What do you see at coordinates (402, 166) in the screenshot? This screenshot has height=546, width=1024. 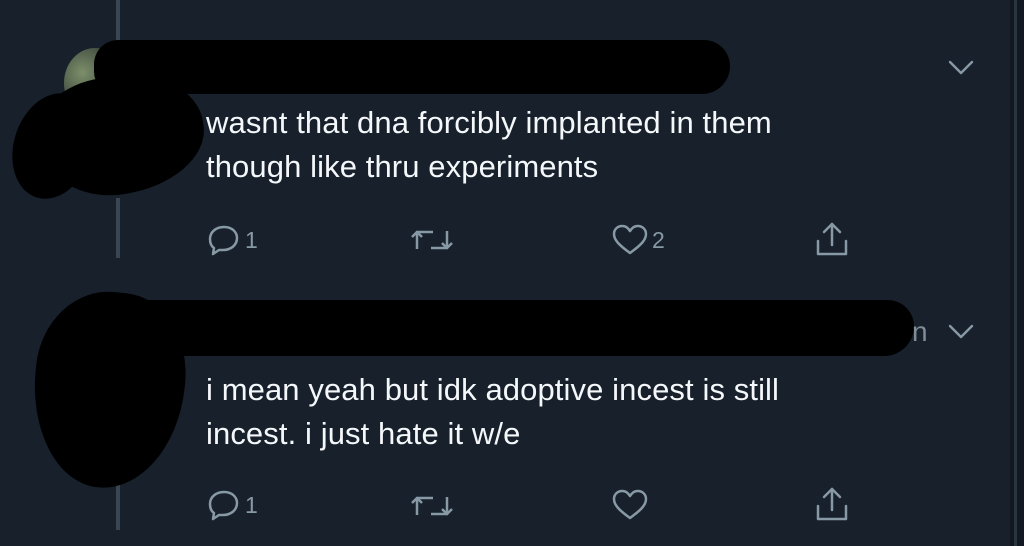 I see `tweet-text-line: though like thru experiments` at bounding box center [402, 166].